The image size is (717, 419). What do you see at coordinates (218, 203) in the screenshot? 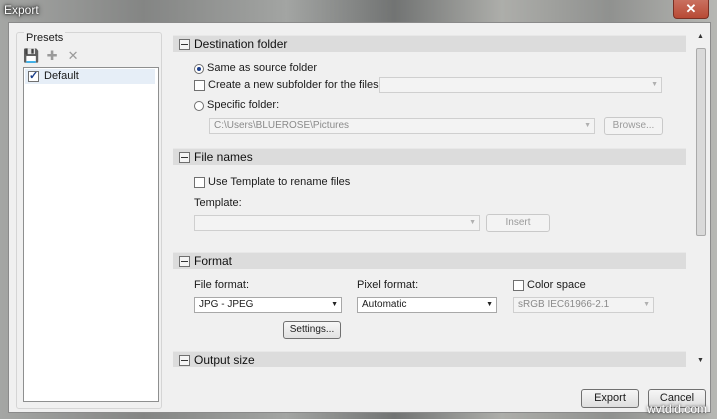
I see `template-label: Template:` at bounding box center [218, 203].